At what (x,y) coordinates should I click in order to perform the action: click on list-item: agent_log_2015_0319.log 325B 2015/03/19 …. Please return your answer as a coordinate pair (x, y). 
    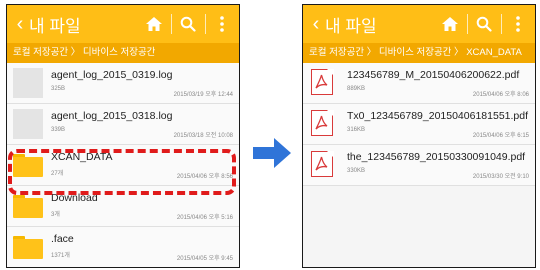
    Looking at the image, I should click on (123, 83).